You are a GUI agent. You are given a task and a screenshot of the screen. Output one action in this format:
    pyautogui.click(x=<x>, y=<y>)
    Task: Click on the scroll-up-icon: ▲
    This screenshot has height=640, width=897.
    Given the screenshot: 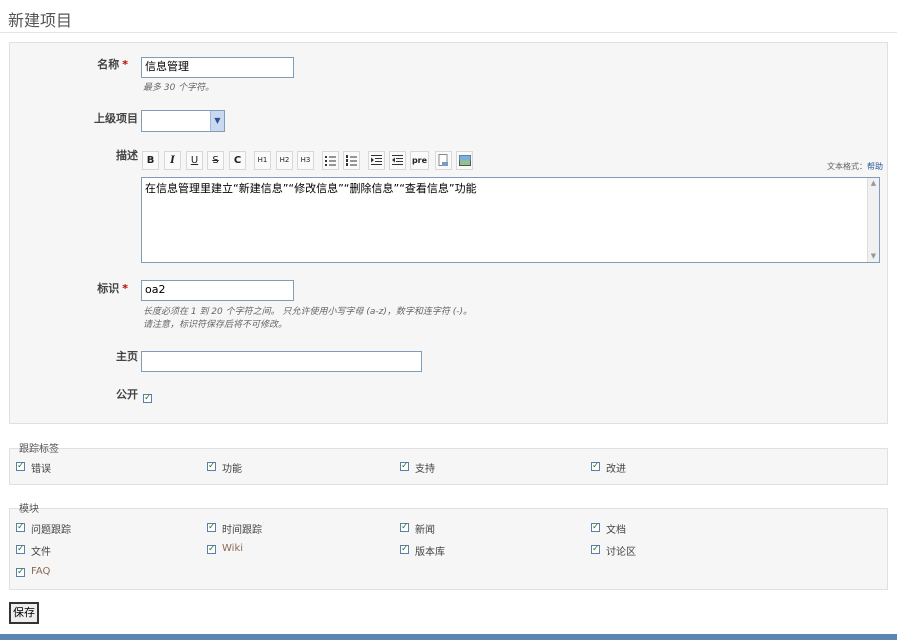 What is the action you would take?
    pyautogui.click(x=873, y=183)
    